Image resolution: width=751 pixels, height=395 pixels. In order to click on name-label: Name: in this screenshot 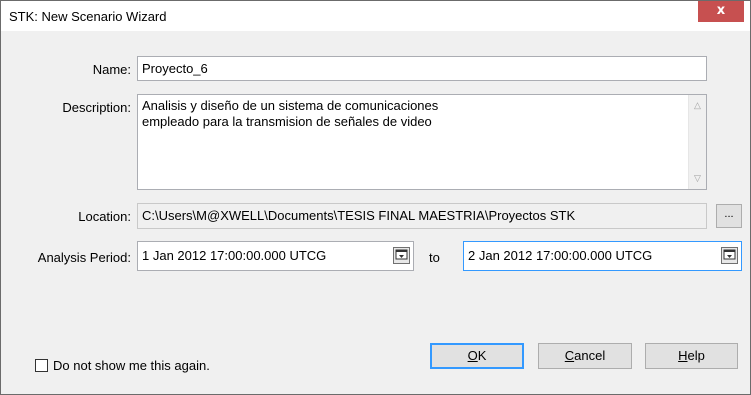, I will do `click(111, 69)`.